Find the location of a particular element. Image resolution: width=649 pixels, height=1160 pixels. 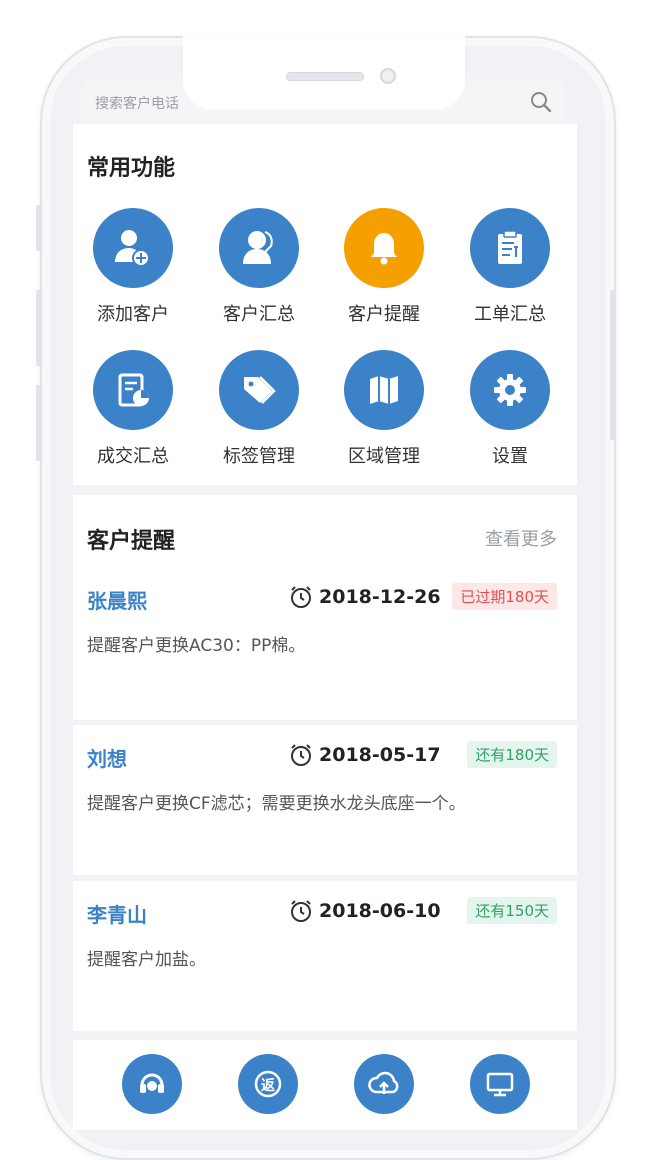

feature-customer-summary: 客户汇总 is located at coordinates (259, 267).